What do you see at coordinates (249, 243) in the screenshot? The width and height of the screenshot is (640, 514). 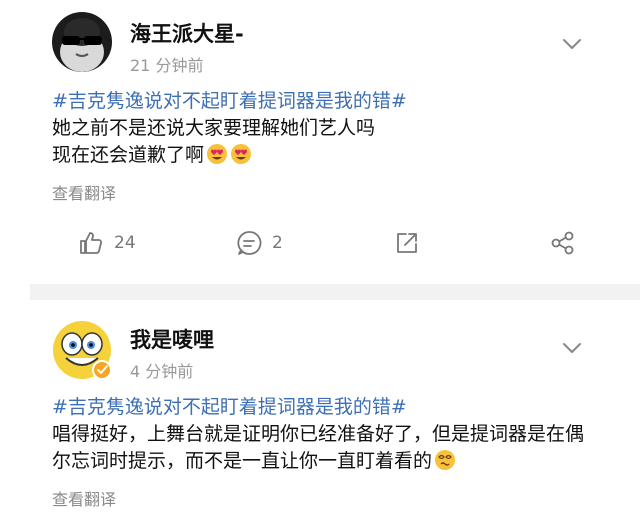 I see `comment-icon` at bounding box center [249, 243].